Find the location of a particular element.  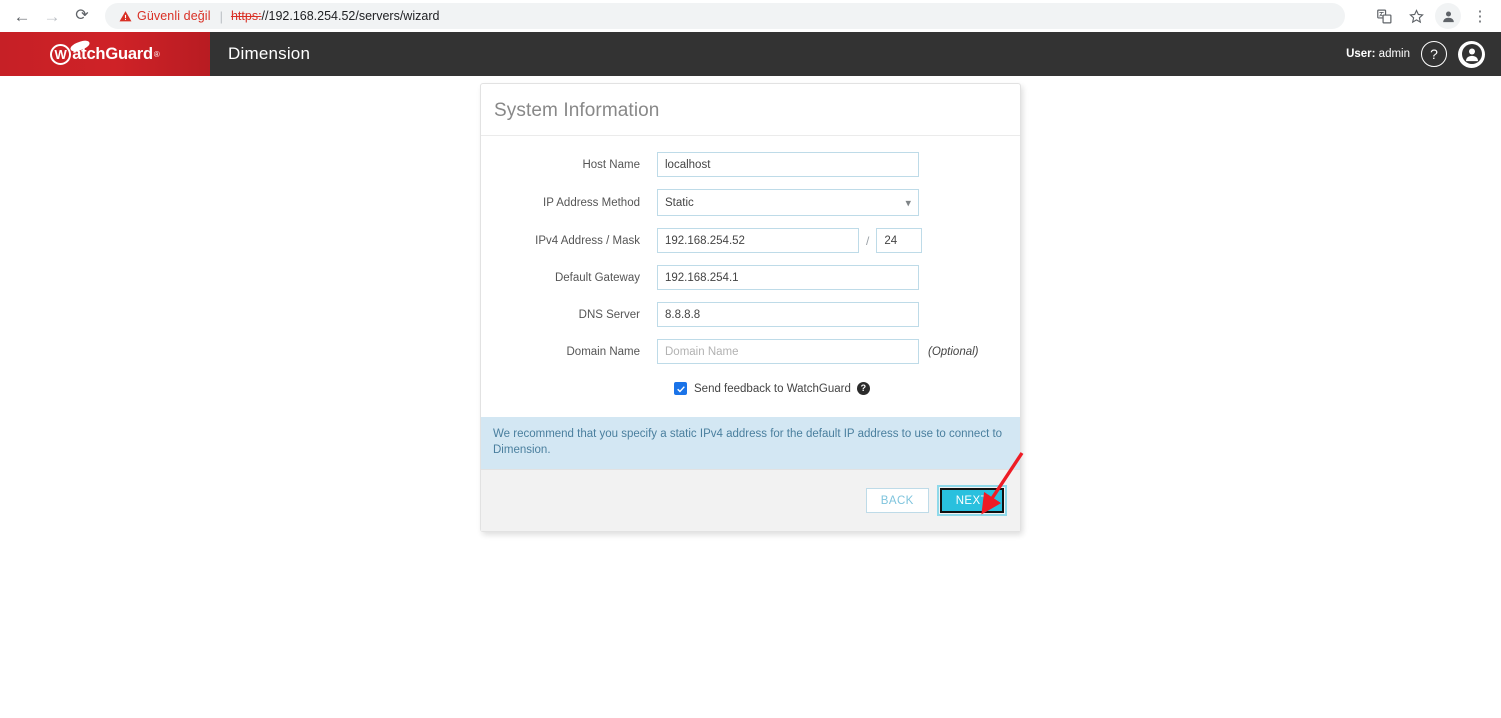

send-feedback-help-icon: ? is located at coordinates (863, 388).